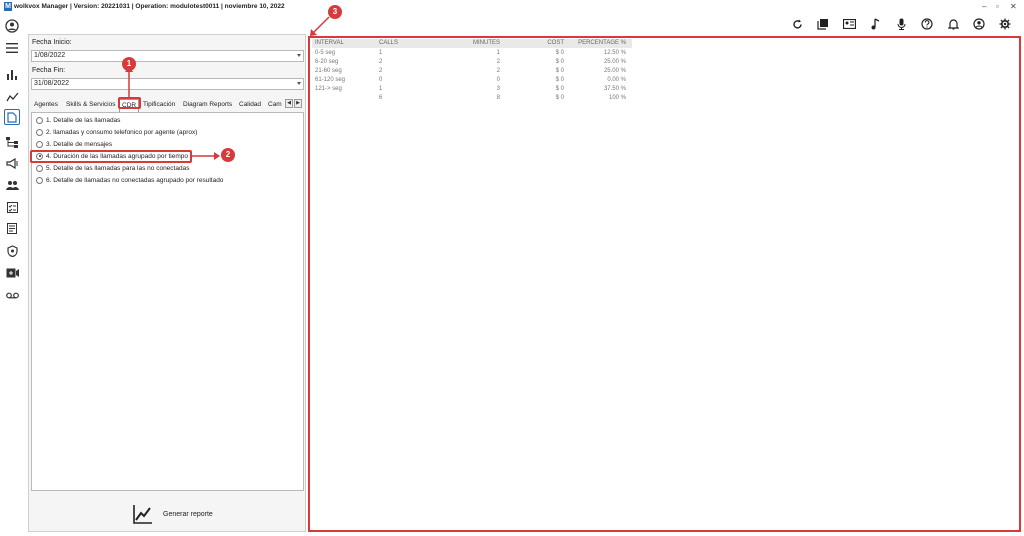 The width and height of the screenshot is (1024, 536). What do you see at coordinates (555, 43) in the screenshot?
I see `col-cost: COST` at bounding box center [555, 43].